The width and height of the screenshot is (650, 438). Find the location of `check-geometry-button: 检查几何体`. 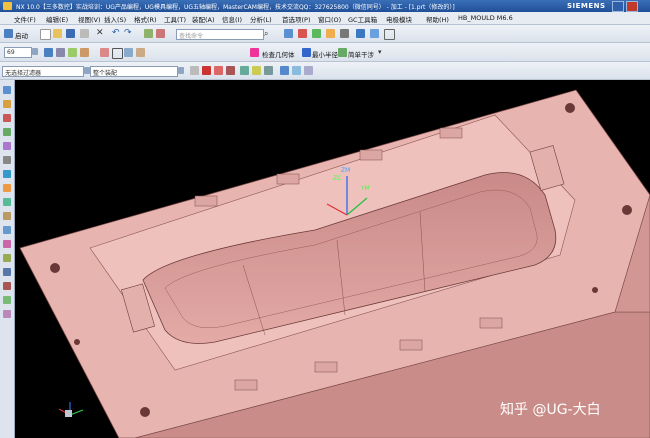

check-geometry-button: 检查几何体 is located at coordinates (278, 54).